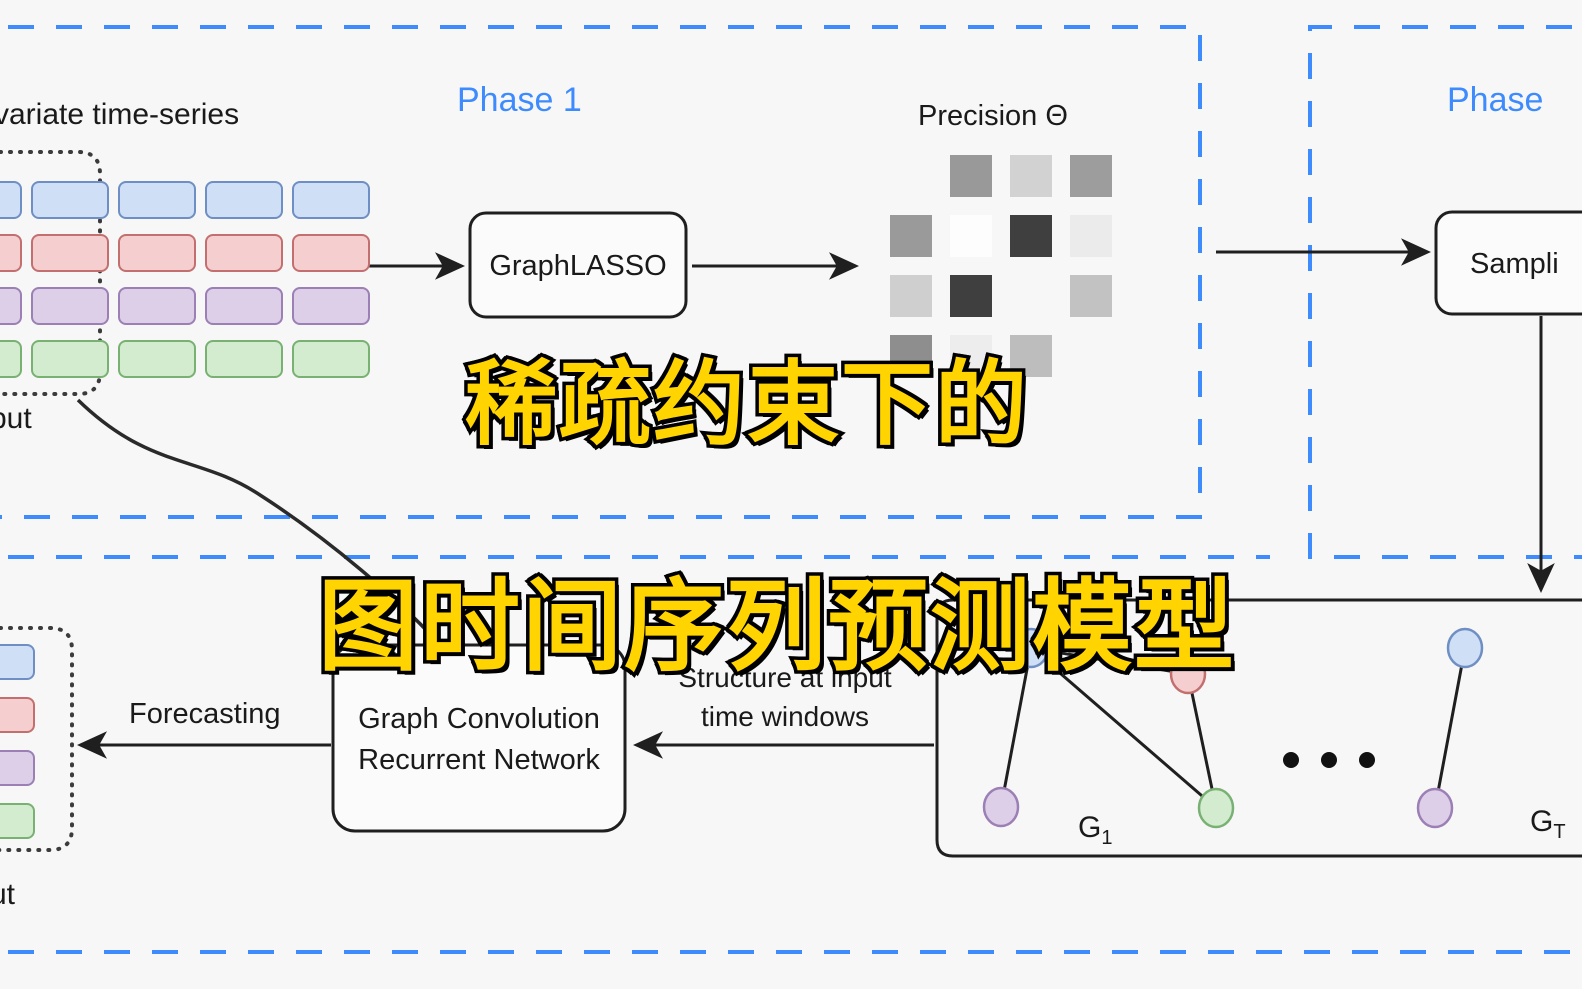 This screenshot has width=1582, height=989. Describe the element at coordinates (8, 894) in the screenshot. I see `output-label: ut` at that location.